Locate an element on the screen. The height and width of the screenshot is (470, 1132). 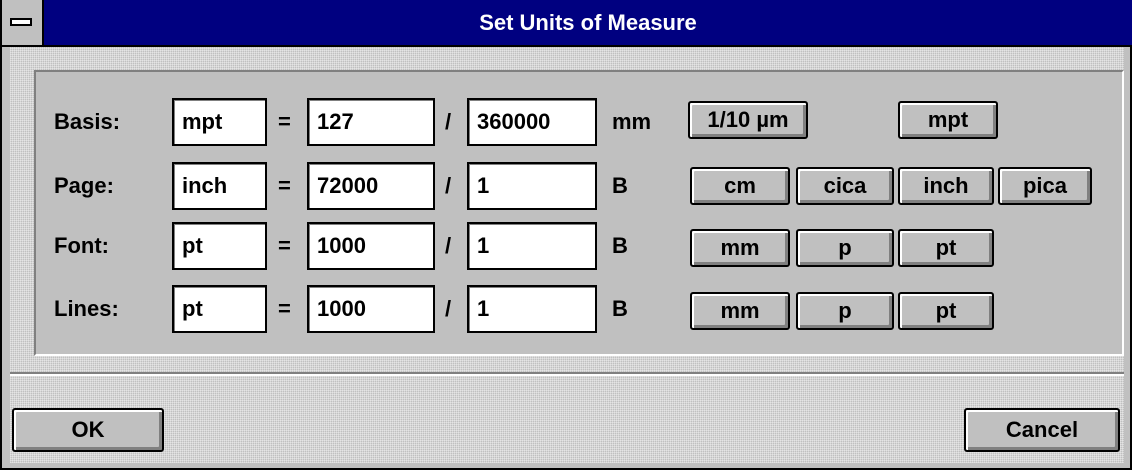
basis-equals-sign: = is located at coordinates (284, 121).